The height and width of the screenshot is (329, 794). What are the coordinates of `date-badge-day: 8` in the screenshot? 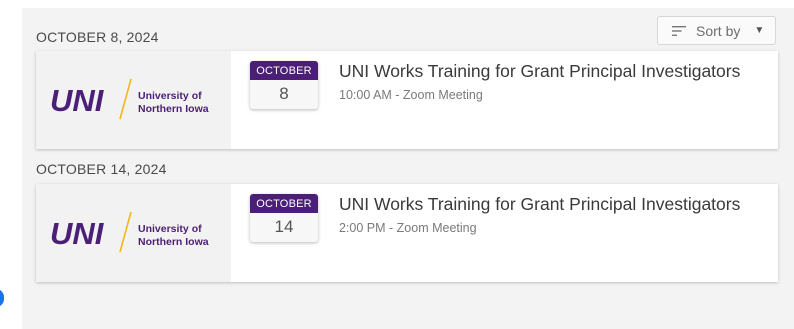 It's located at (284, 93).